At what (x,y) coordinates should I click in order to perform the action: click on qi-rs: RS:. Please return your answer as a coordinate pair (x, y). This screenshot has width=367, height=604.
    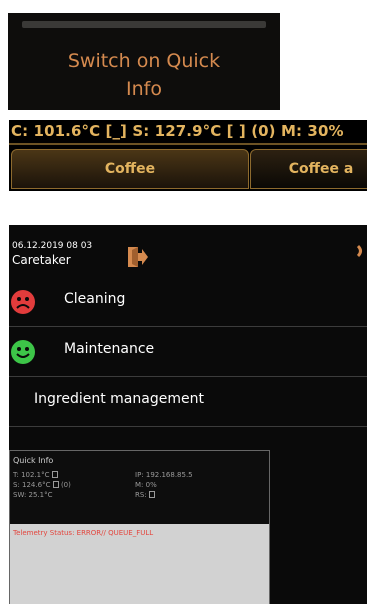
    Looking at the image, I should click on (141, 495).